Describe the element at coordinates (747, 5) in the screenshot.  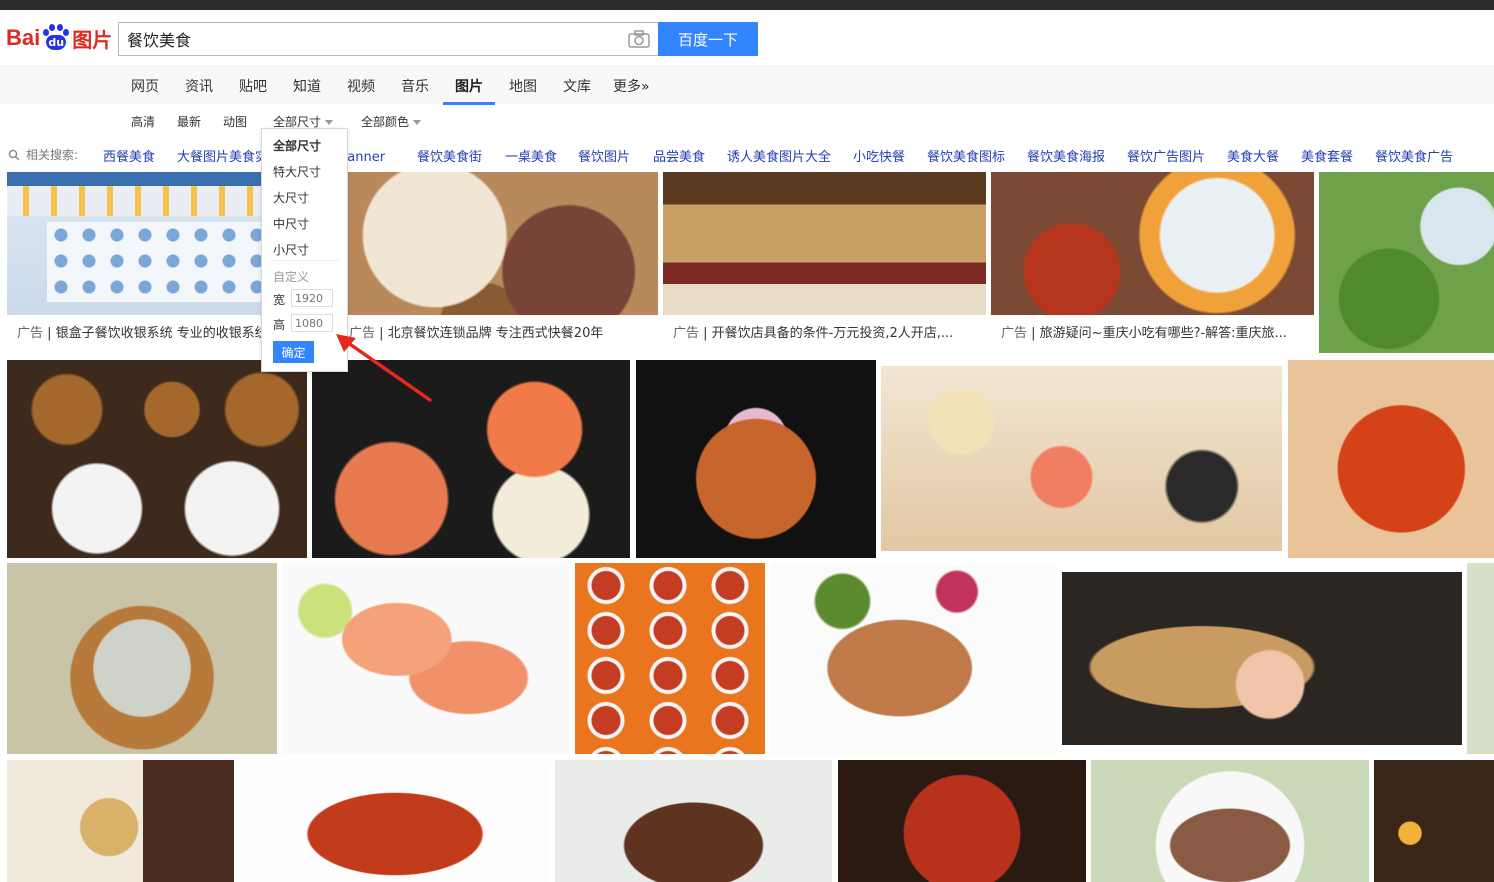
I see `browser-top-bar` at that location.